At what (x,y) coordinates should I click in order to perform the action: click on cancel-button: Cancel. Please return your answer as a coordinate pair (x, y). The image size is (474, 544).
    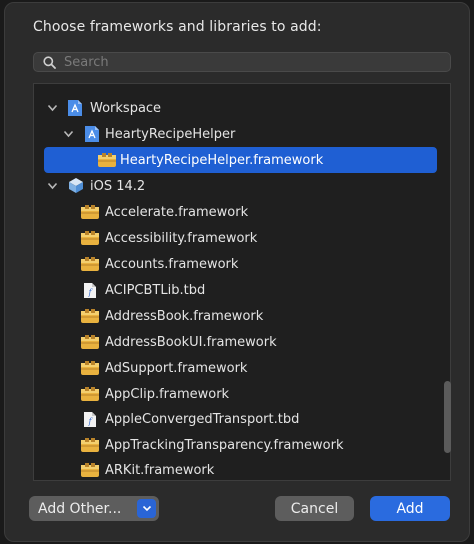
    Looking at the image, I should click on (314, 508).